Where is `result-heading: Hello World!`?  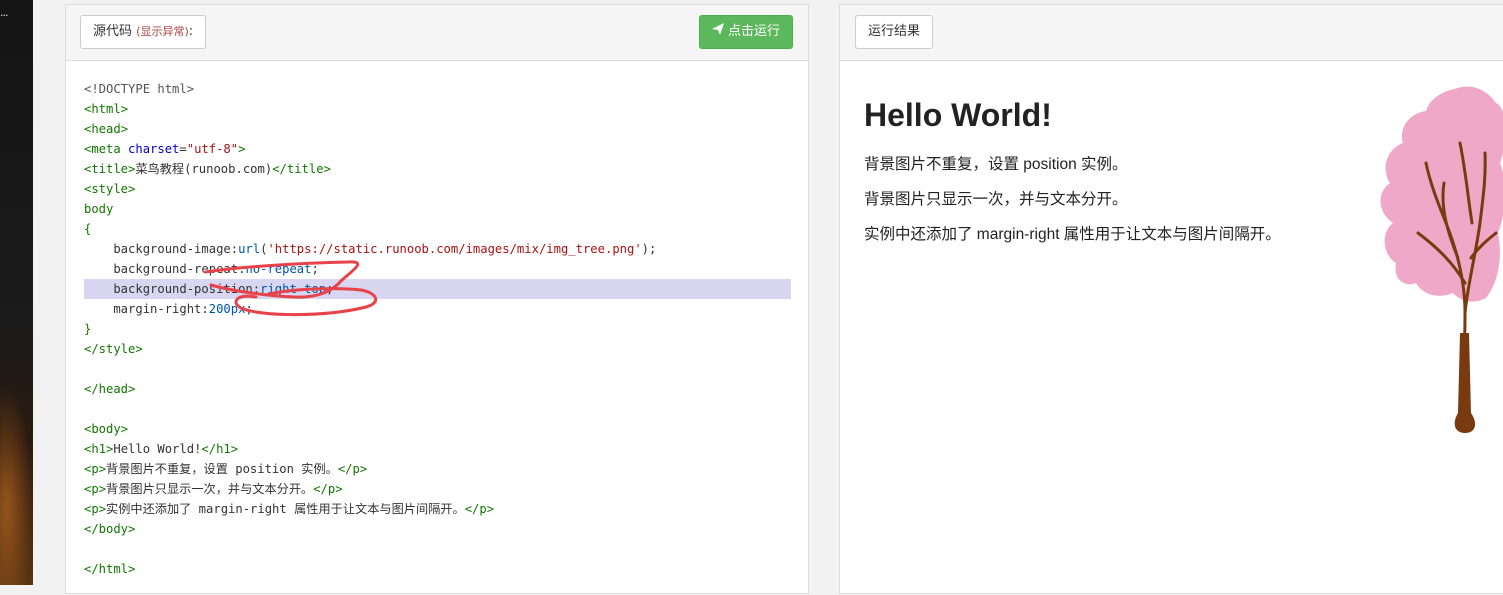
result-heading: Hello World! is located at coordinates (958, 115).